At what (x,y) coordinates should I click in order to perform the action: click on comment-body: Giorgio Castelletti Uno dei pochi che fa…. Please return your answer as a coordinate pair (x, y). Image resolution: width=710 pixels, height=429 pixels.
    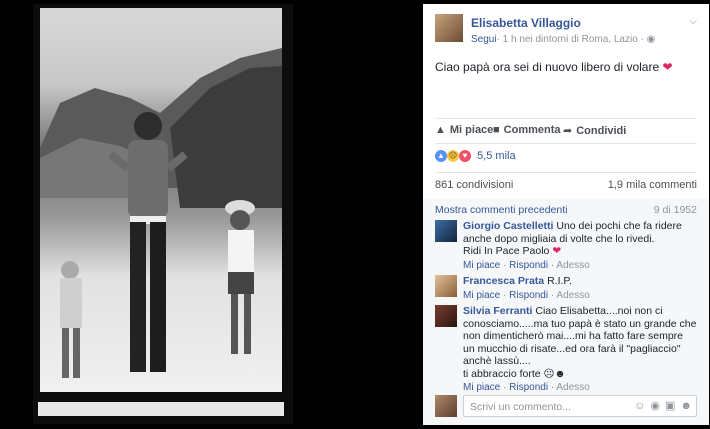
    Looking at the image, I should click on (580, 246).